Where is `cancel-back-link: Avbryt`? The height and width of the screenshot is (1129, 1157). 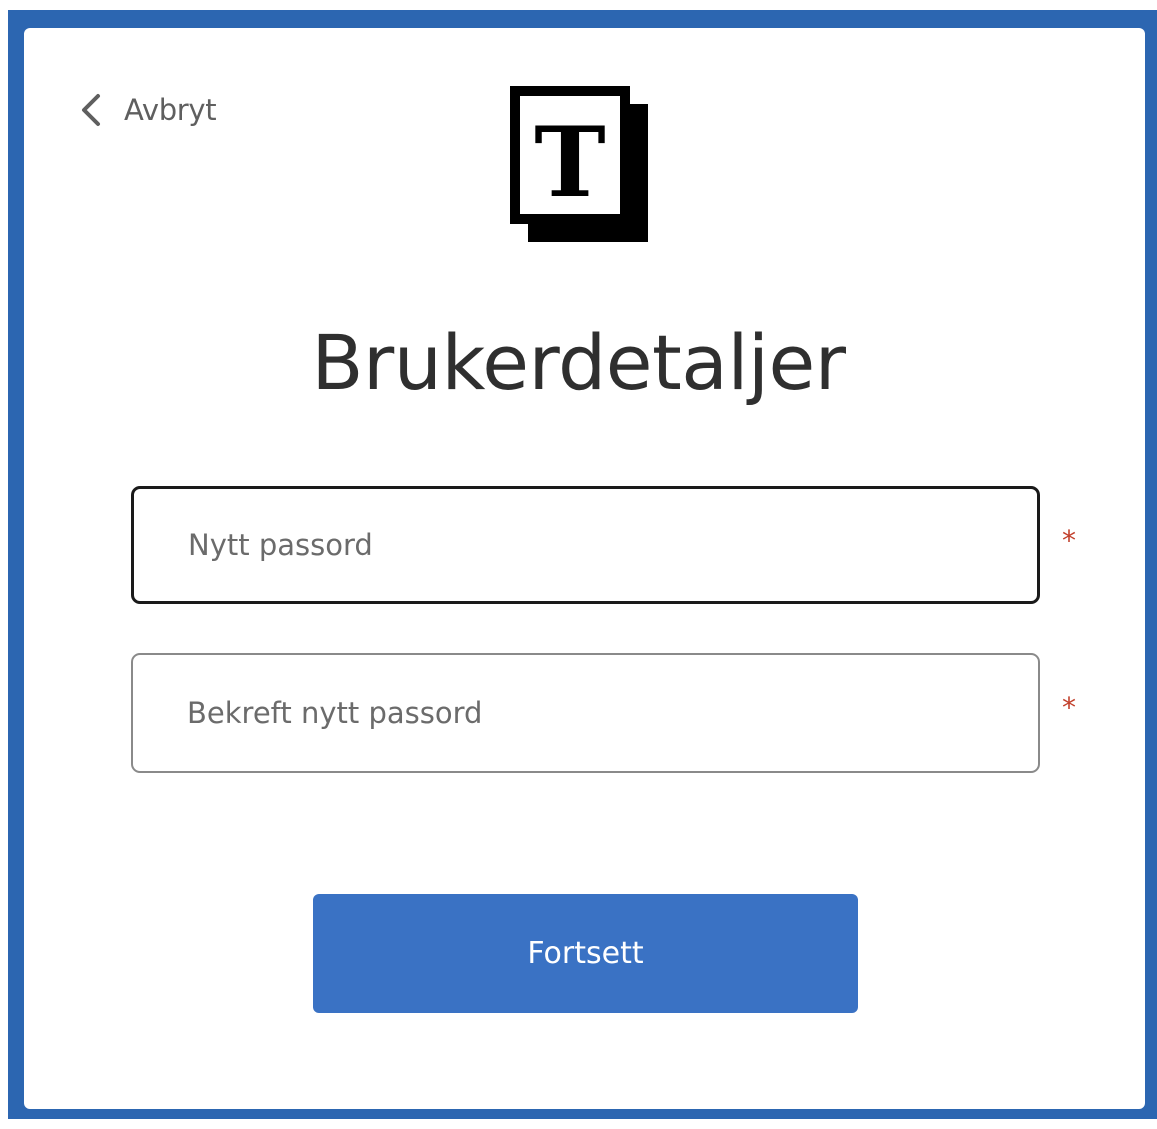 cancel-back-link: Avbryt is located at coordinates (147, 110).